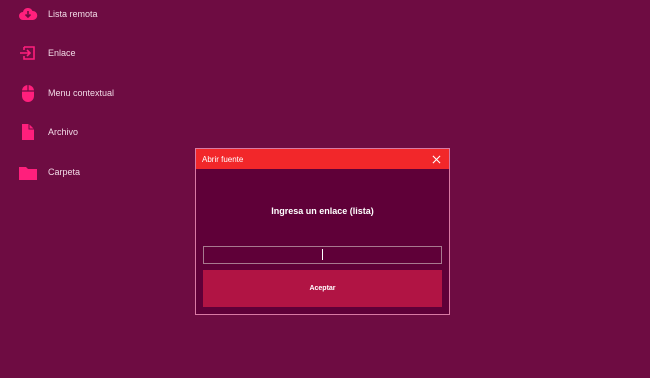 The height and width of the screenshot is (378, 650). Describe the element at coordinates (436, 159) in the screenshot. I see `close-icon` at that location.